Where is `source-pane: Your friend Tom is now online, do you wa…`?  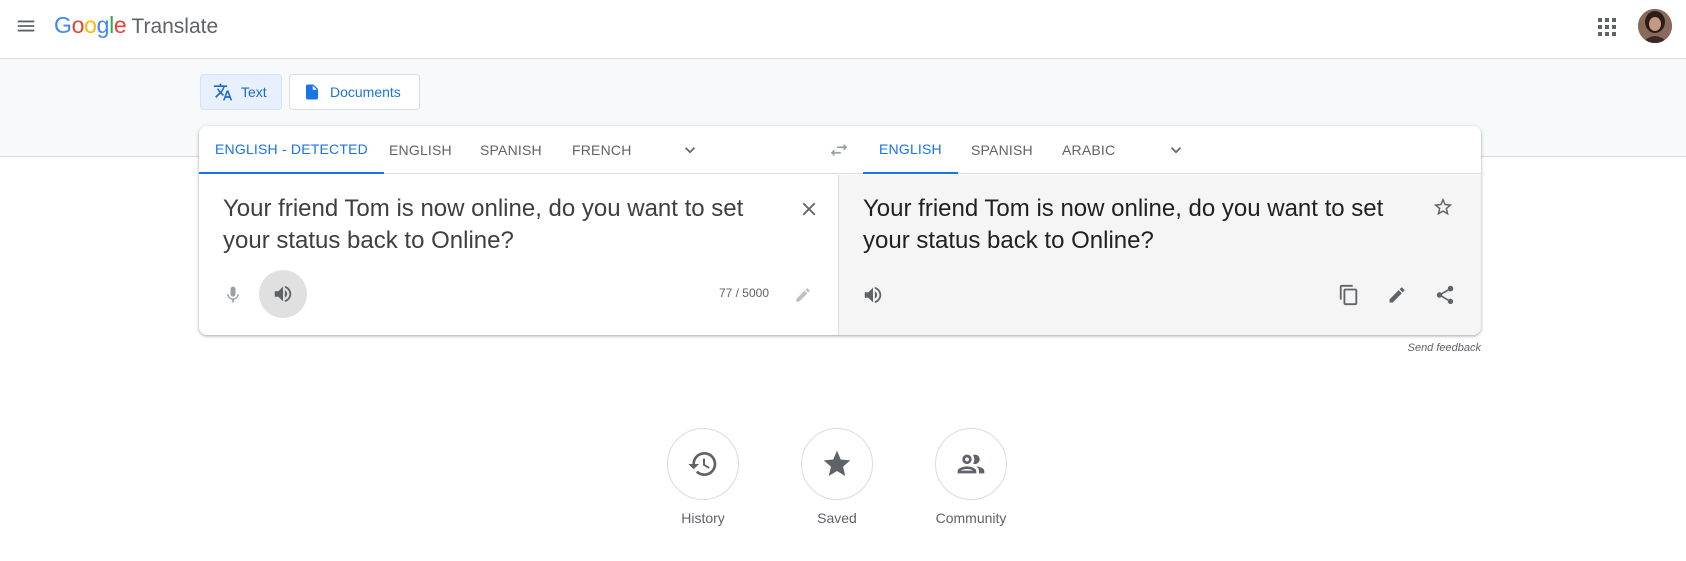 source-pane: Your friend Tom is now online, do you wa… is located at coordinates (519, 255).